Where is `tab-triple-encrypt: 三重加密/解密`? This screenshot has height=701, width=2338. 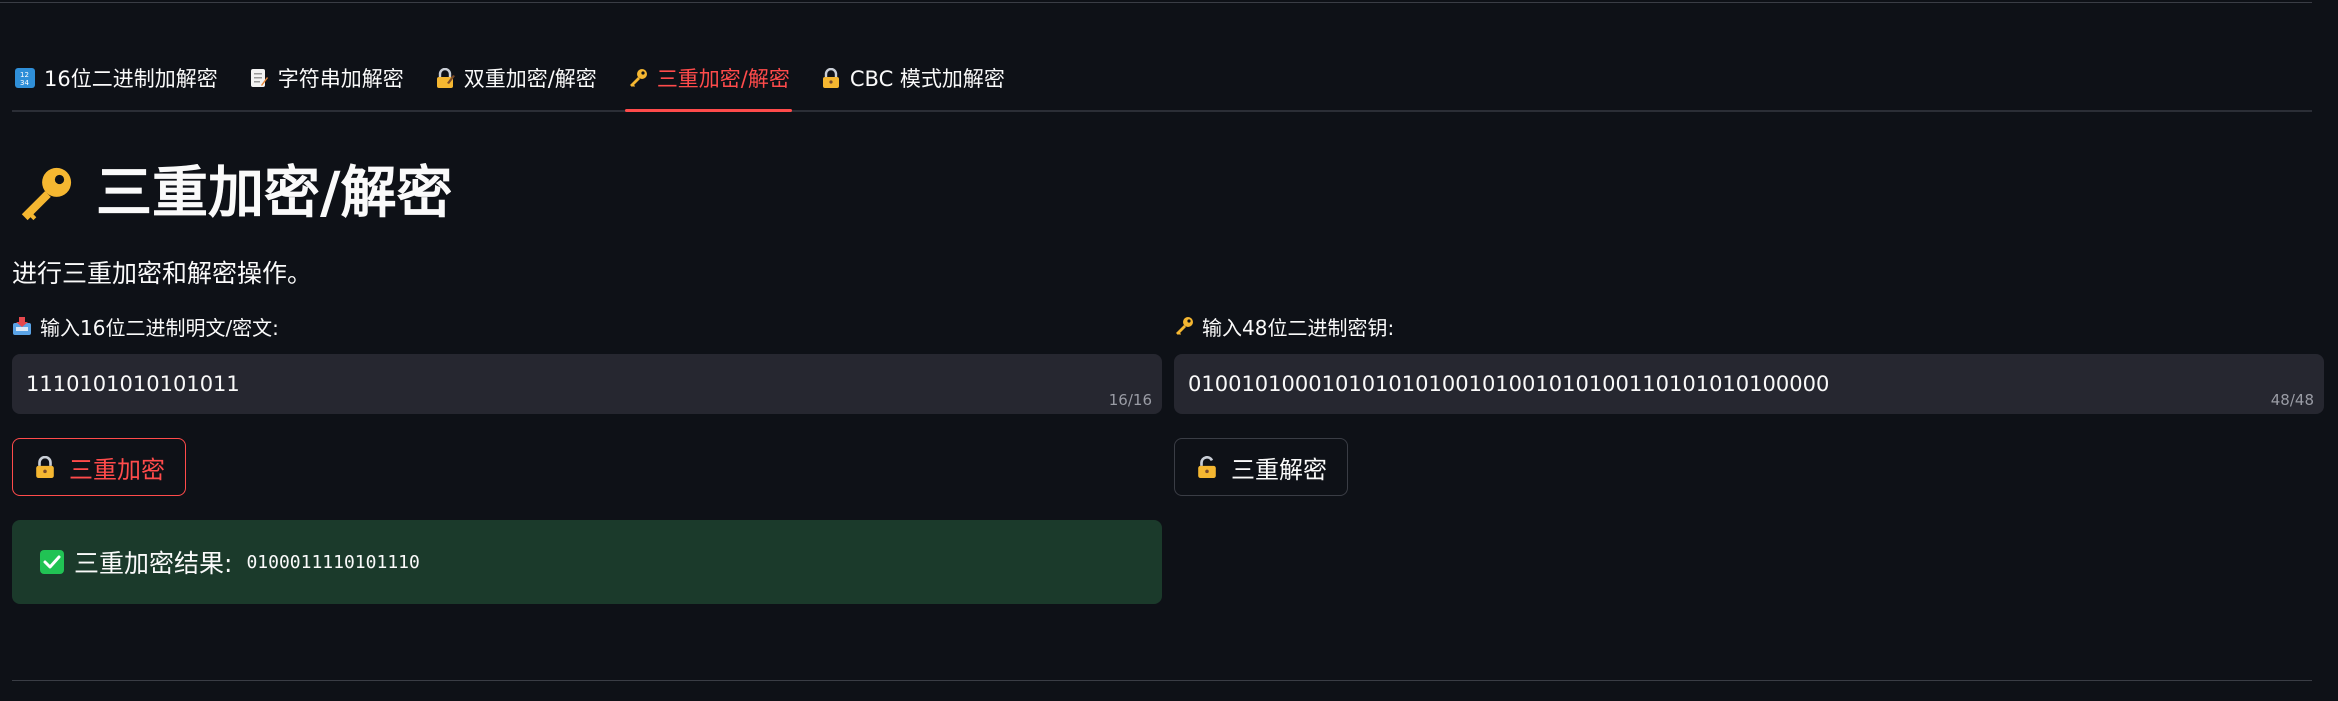
tab-triple-encrypt: 三重加密/解密 is located at coordinates (708, 84).